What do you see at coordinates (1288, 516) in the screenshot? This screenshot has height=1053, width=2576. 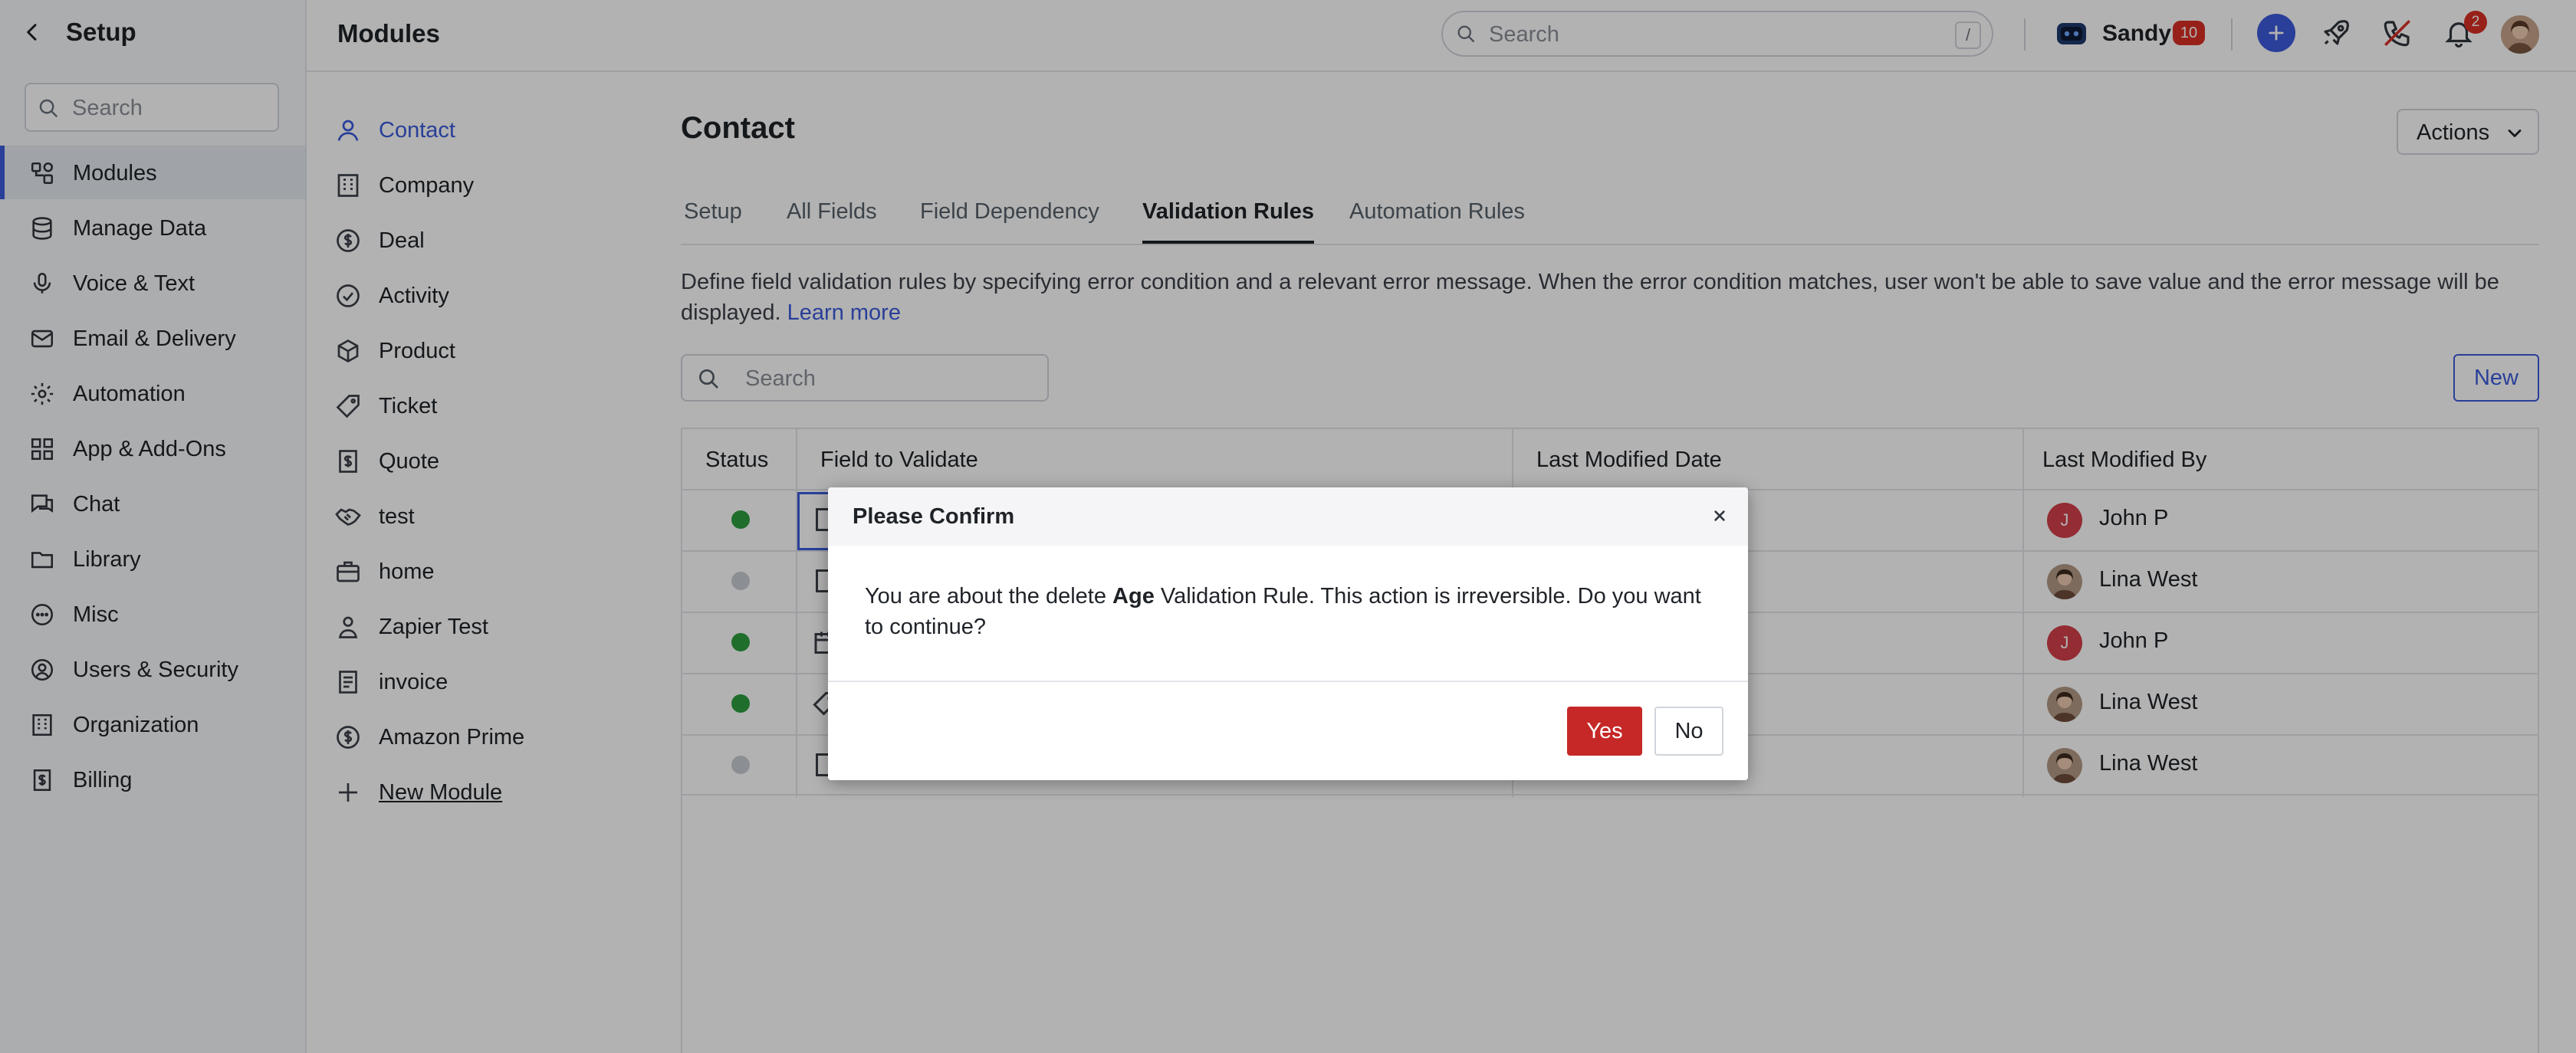 I see `dialog-header: Please Confirm` at bounding box center [1288, 516].